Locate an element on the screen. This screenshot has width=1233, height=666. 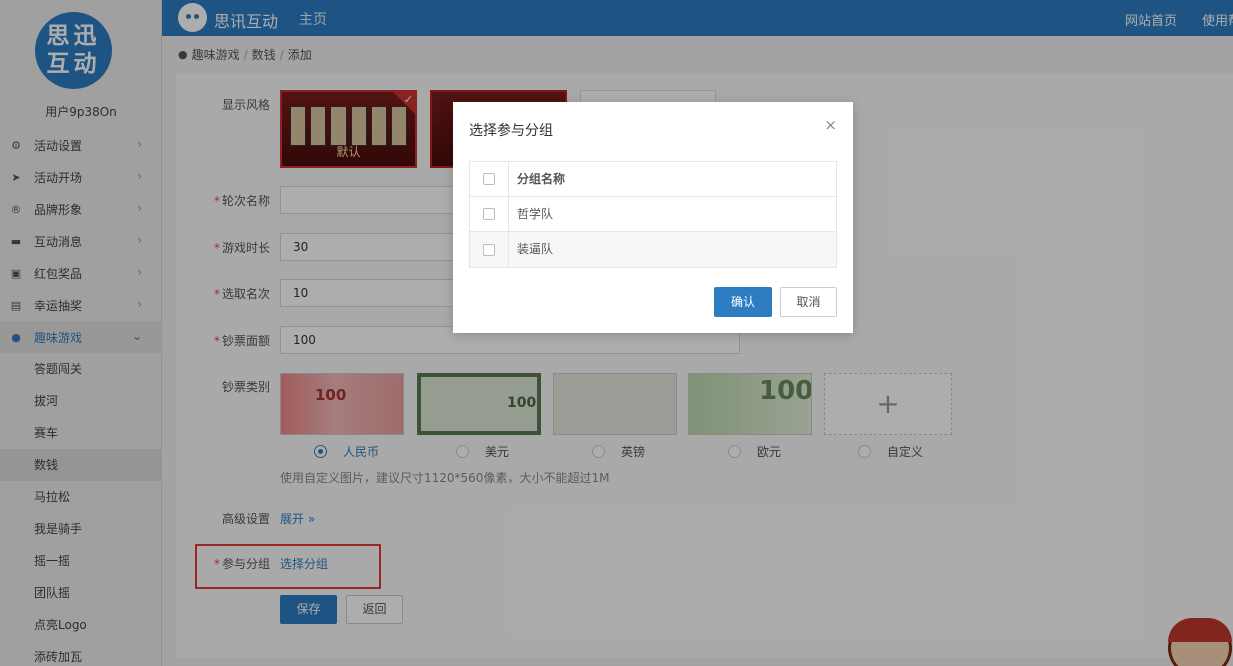
cancel-button: 取消 is located at coordinates (808, 302).